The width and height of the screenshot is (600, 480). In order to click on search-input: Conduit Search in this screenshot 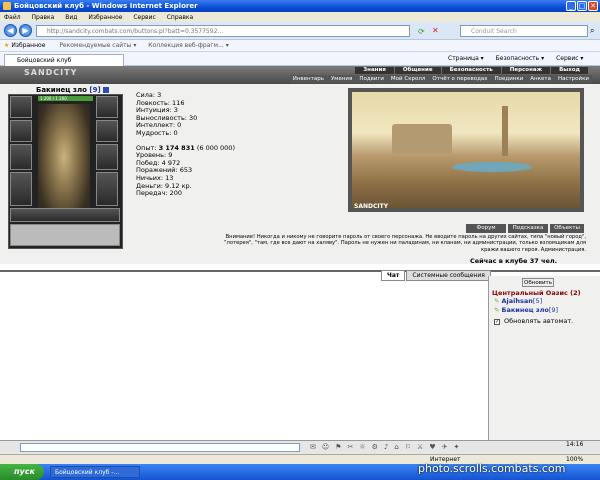, I will do `click(524, 31)`.